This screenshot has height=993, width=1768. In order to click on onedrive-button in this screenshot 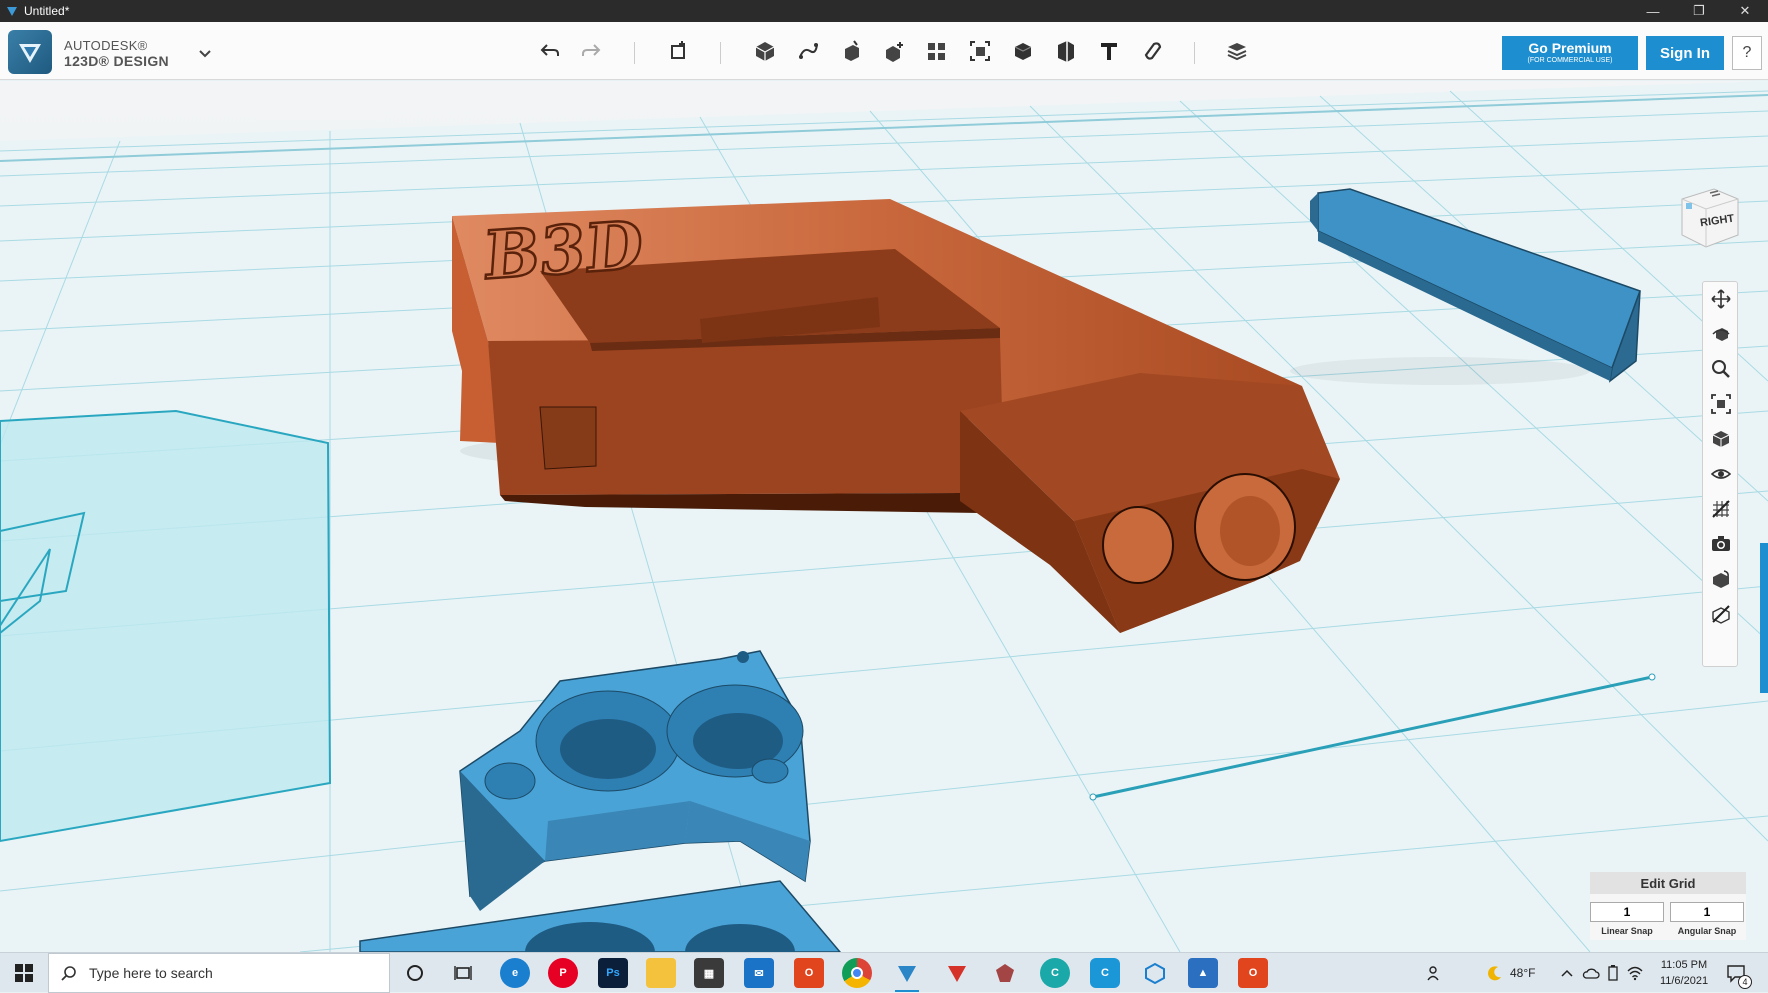, I will do `click(1591, 973)`.